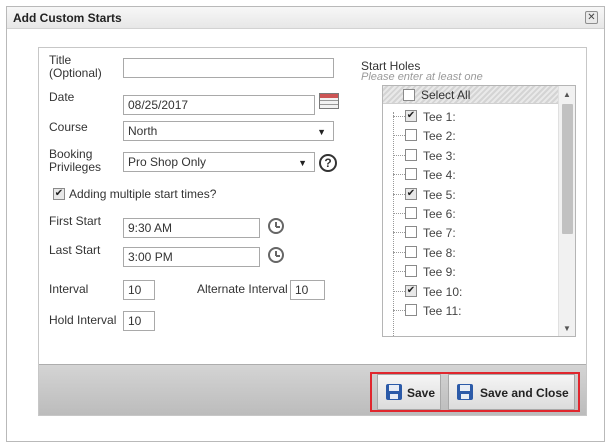 This screenshot has height=446, width=611. What do you see at coordinates (312, 389) in the screenshot?
I see `dialog-footer: Save Save and Close` at bounding box center [312, 389].